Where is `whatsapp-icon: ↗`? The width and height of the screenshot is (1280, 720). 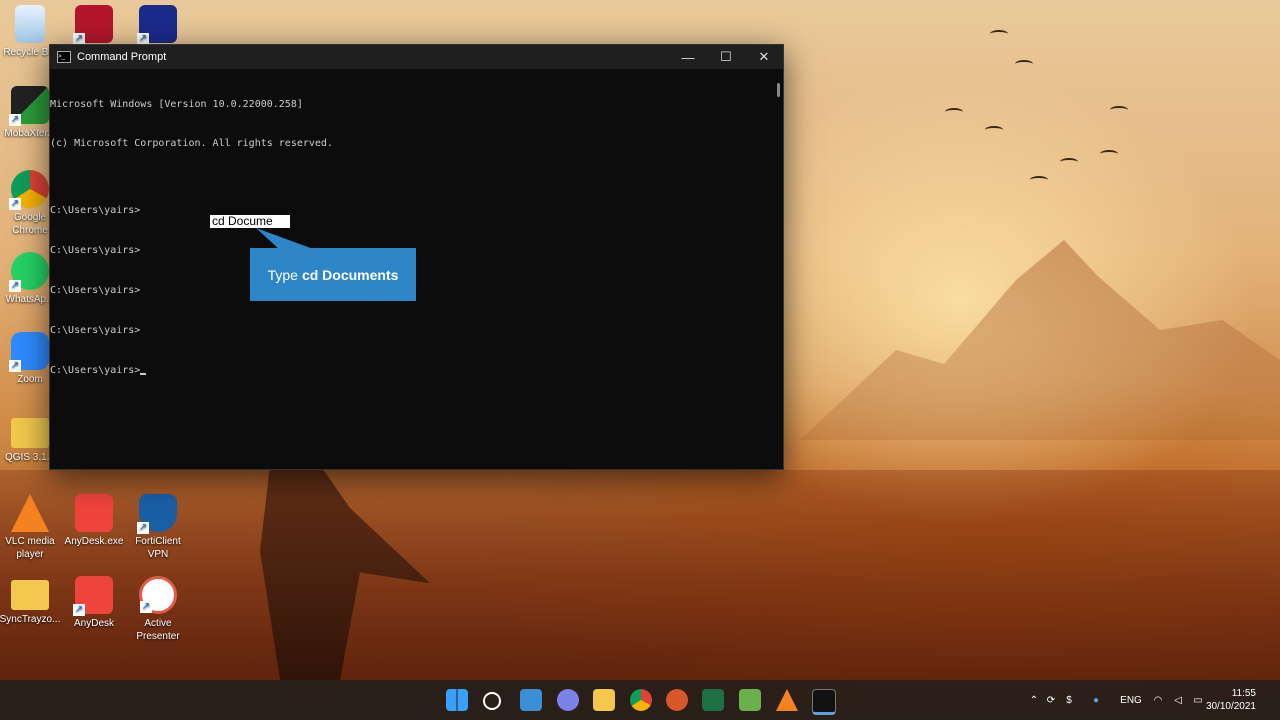
whatsapp-icon: ↗ is located at coordinates (29, 272).